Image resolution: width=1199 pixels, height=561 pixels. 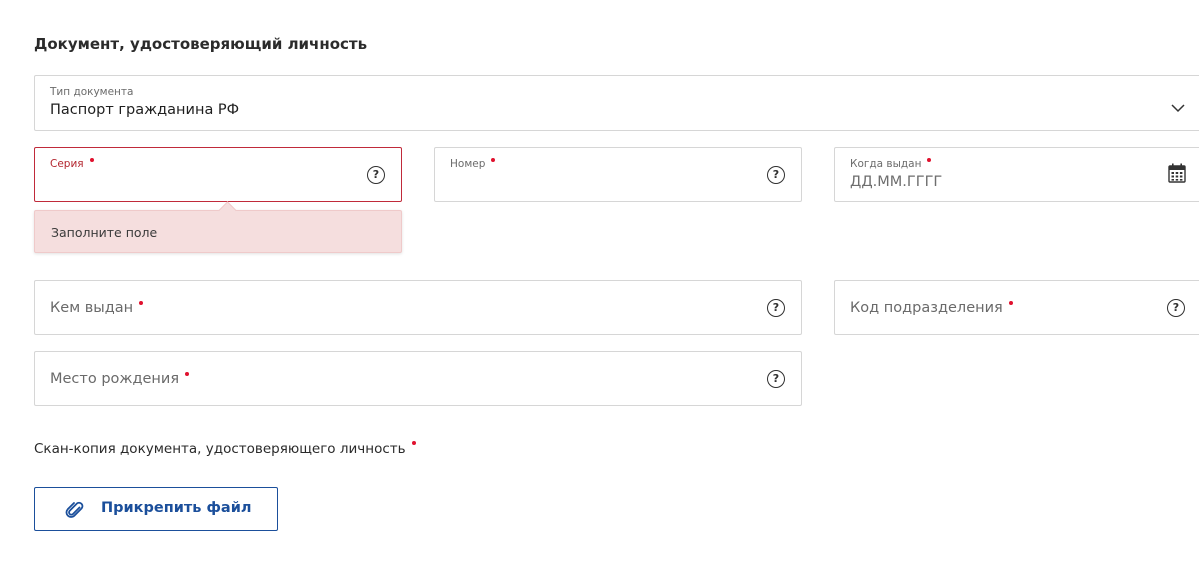 What do you see at coordinates (72, 164) in the screenshot?
I see `series-label: Серия` at bounding box center [72, 164].